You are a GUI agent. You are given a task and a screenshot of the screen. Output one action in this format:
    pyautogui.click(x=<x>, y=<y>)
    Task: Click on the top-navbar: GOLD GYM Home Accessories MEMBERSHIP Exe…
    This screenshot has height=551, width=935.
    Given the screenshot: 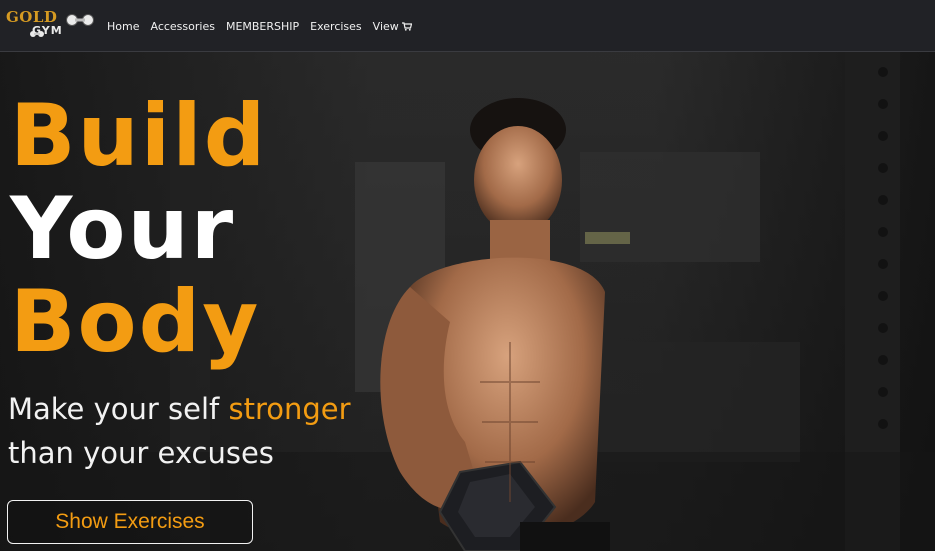 What is the action you would take?
    pyautogui.click(x=467, y=26)
    